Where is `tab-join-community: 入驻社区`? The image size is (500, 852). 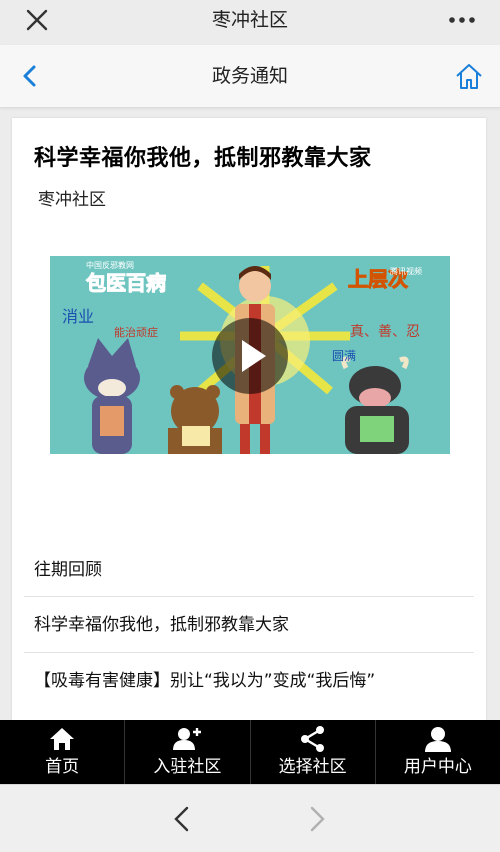 tab-join-community: 入驻社区 is located at coordinates (188, 752).